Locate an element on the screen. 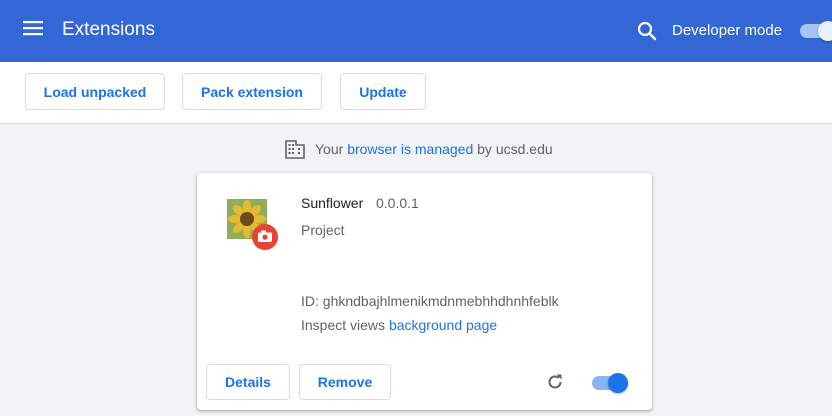 Image resolution: width=832 pixels, height=416 pixels. extension-name: Sunflower is located at coordinates (332, 203).